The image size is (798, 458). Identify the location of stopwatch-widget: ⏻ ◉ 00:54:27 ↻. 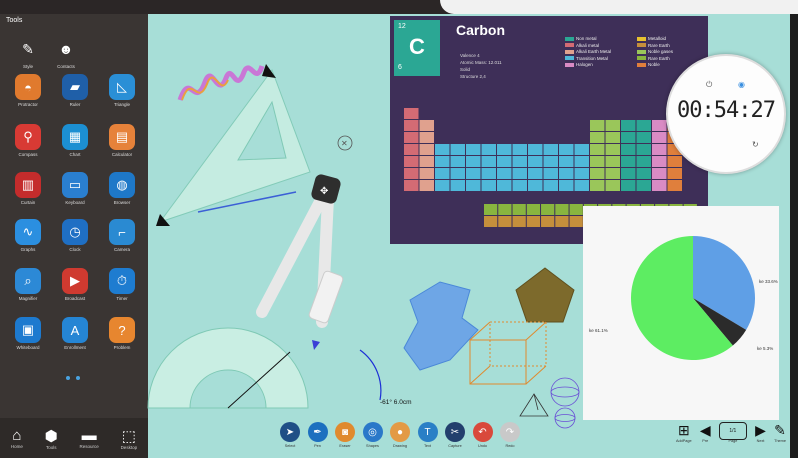
(726, 114).